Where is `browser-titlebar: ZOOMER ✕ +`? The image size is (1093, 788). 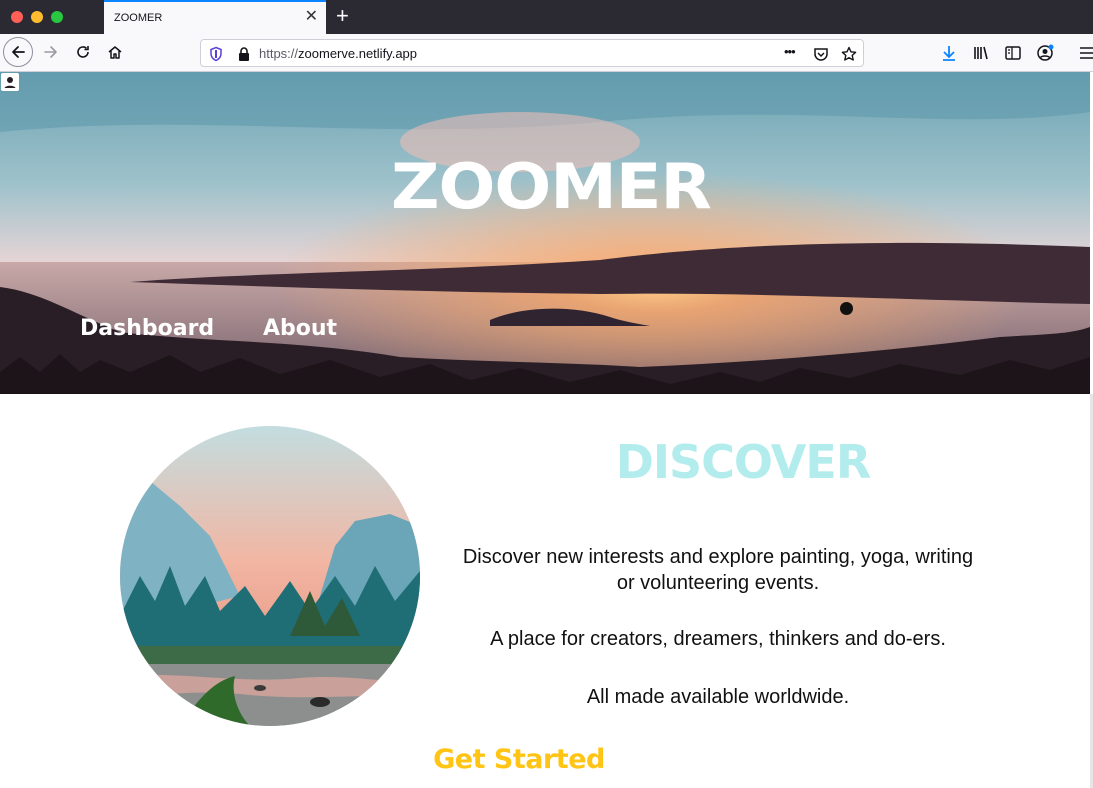 browser-titlebar: ZOOMER ✕ + is located at coordinates (546, 17).